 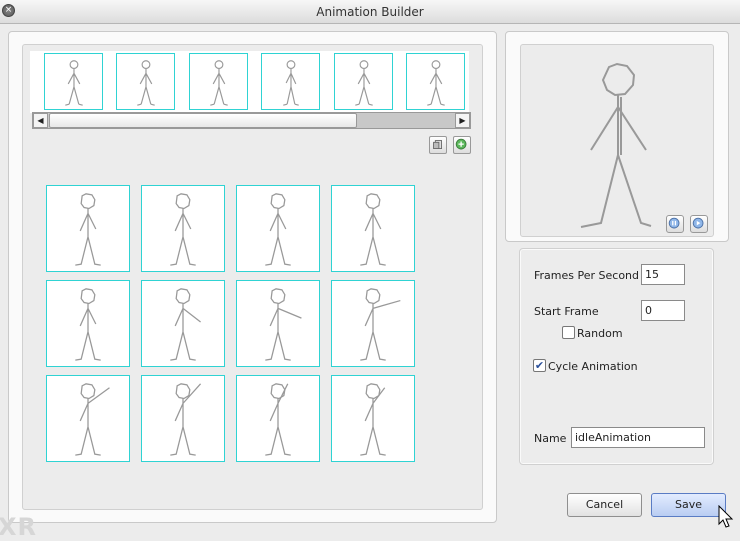 I want to click on title-bar: × Animation Builder, so click(x=370, y=12).